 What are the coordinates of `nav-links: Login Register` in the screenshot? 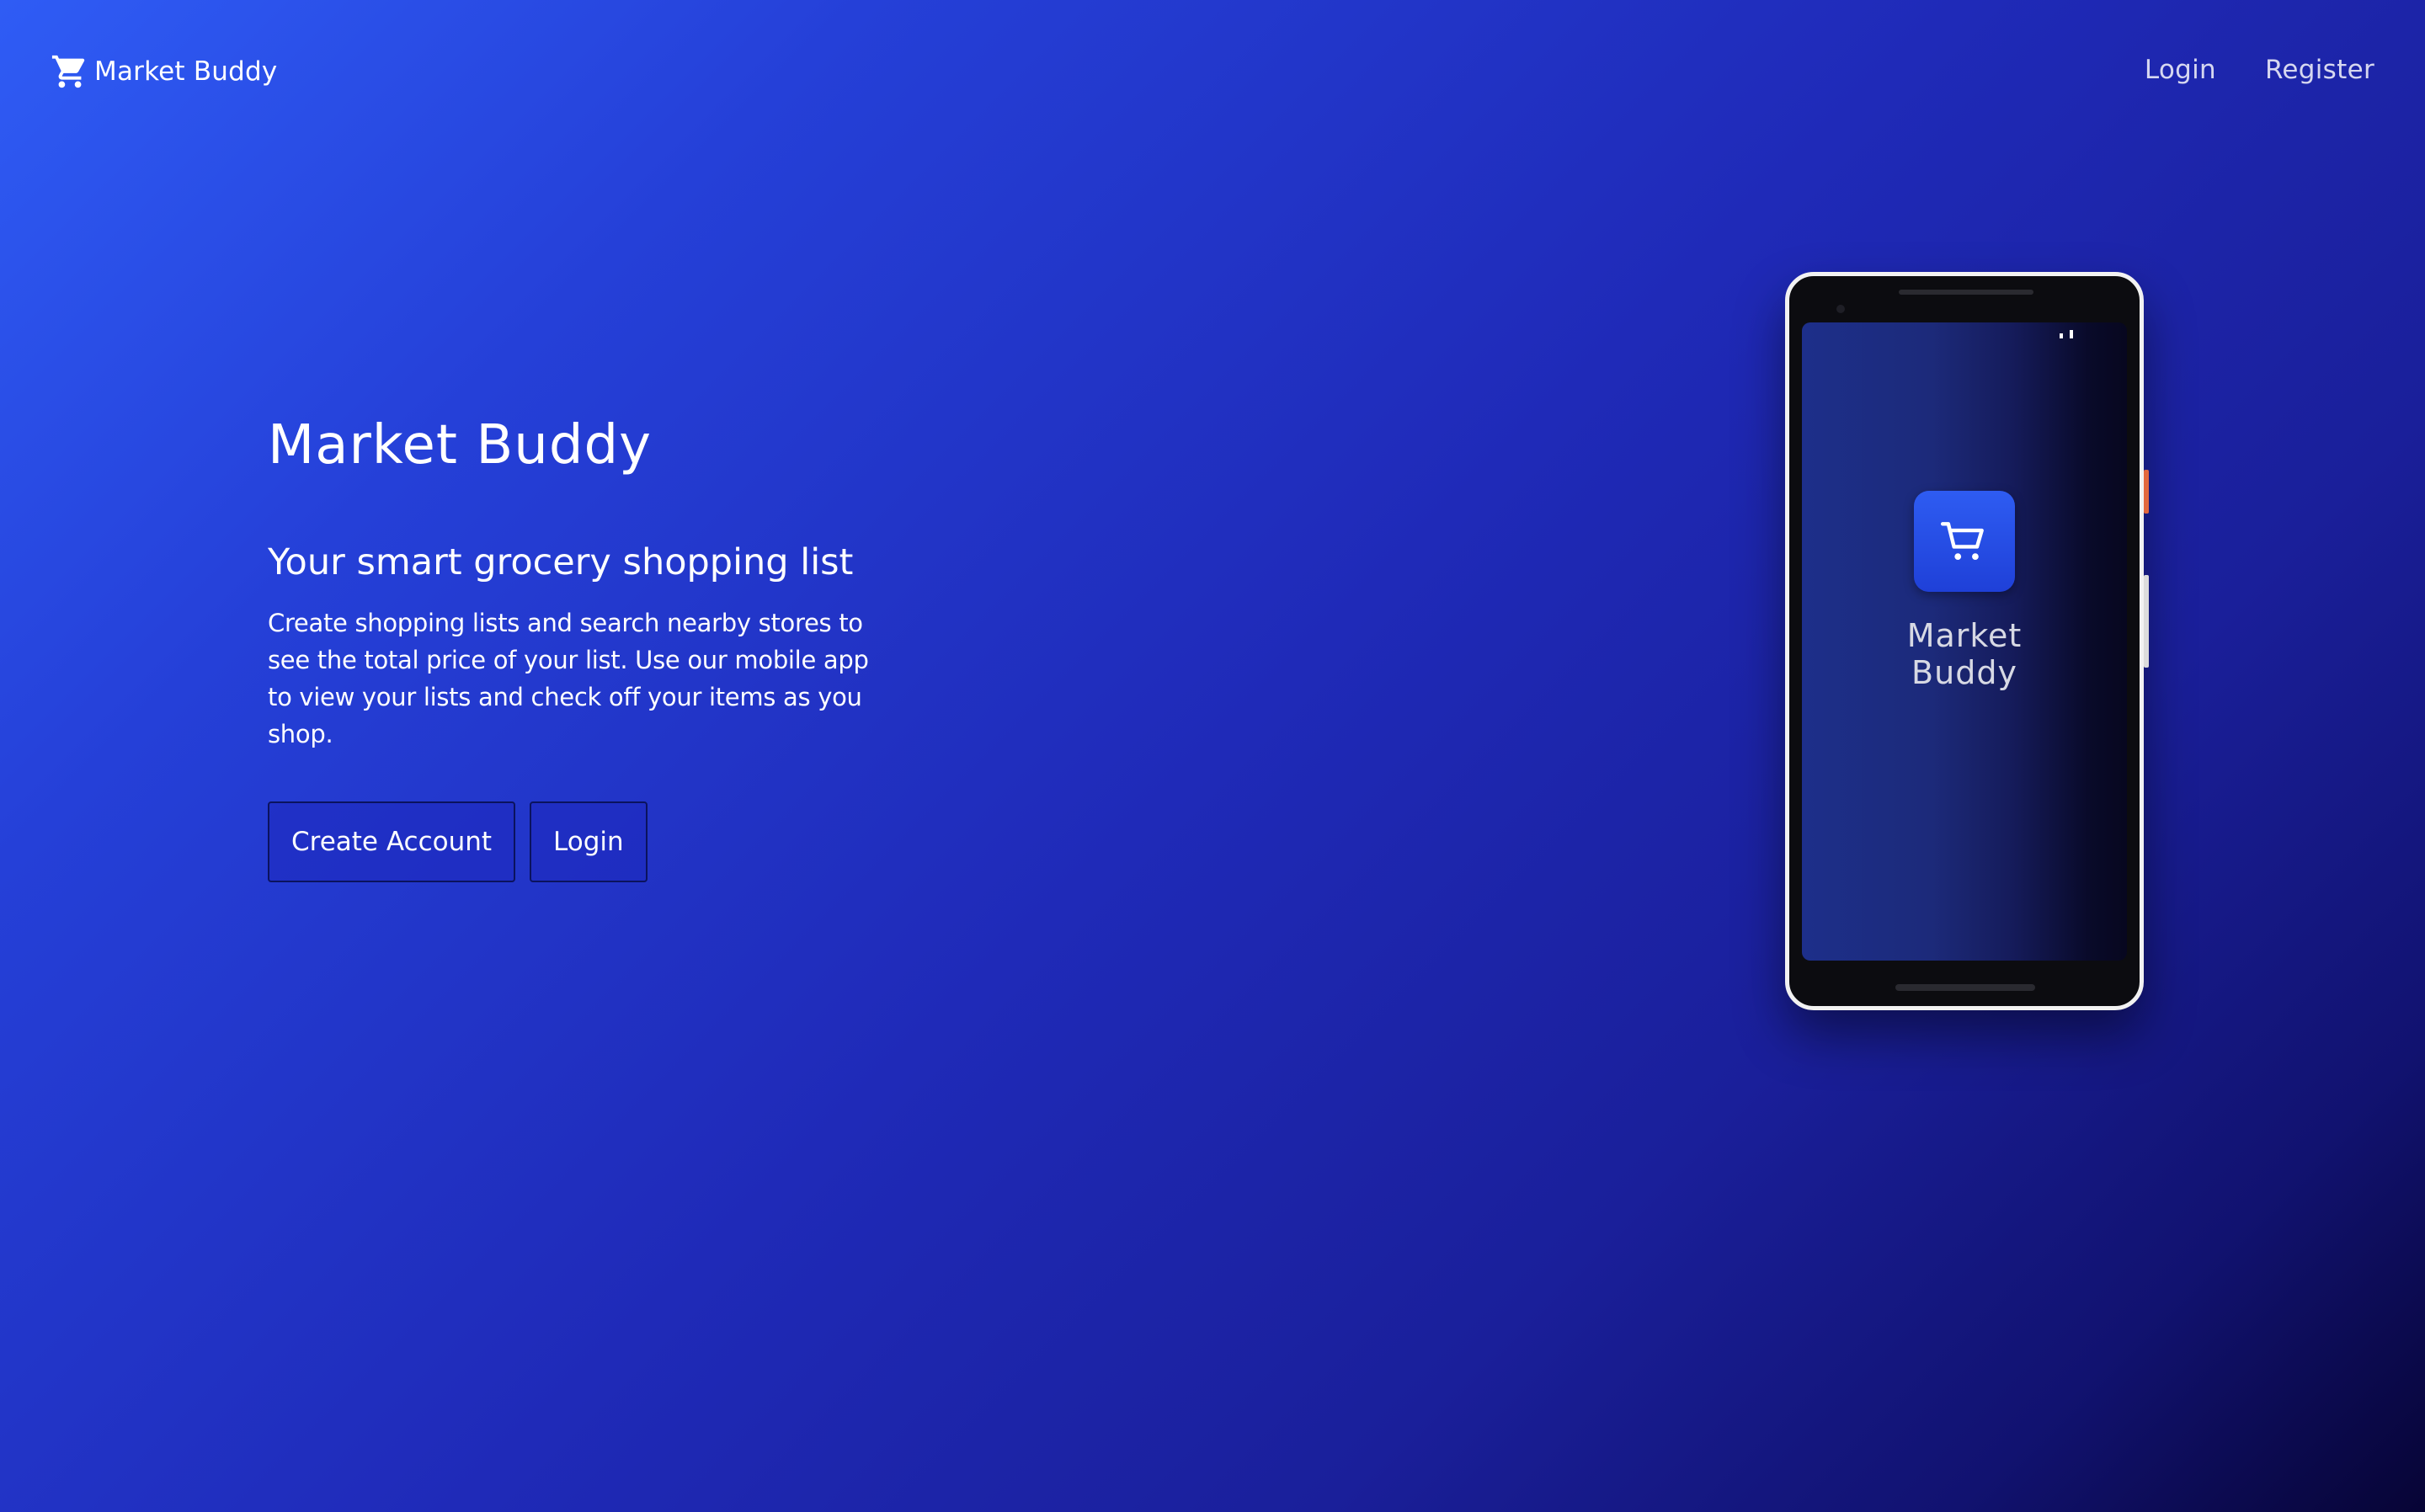 It's located at (2259, 70).